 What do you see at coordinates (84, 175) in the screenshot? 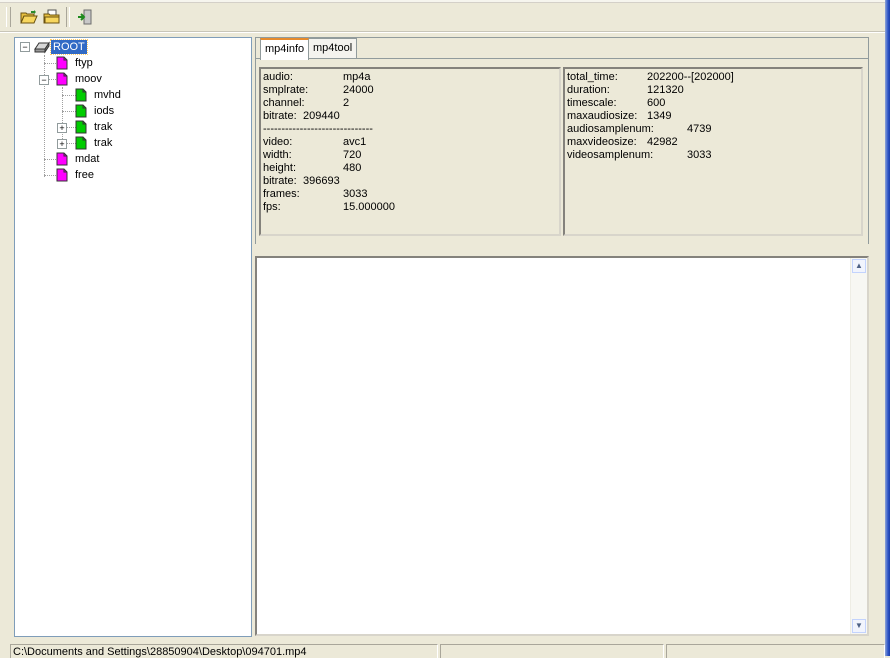
I see `tree-node-label: free` at bounding box center [84, 175].